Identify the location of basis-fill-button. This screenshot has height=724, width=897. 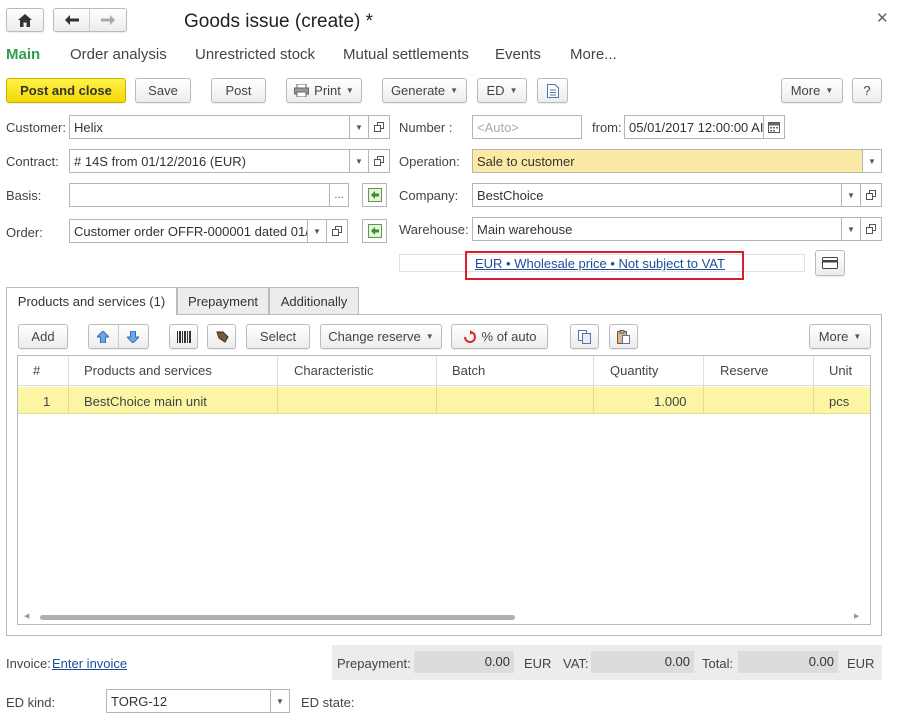
(374, 195).